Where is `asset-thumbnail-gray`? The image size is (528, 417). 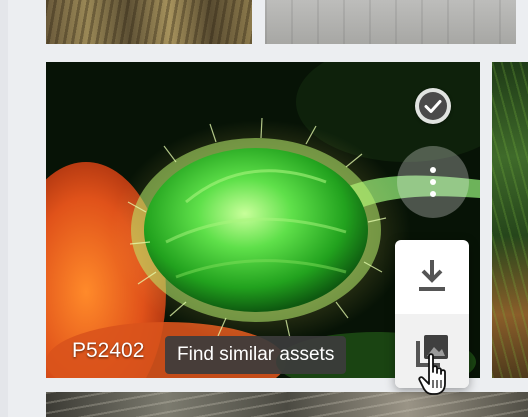
asset-thumbnail-gray is located at coordinates (390, 22).